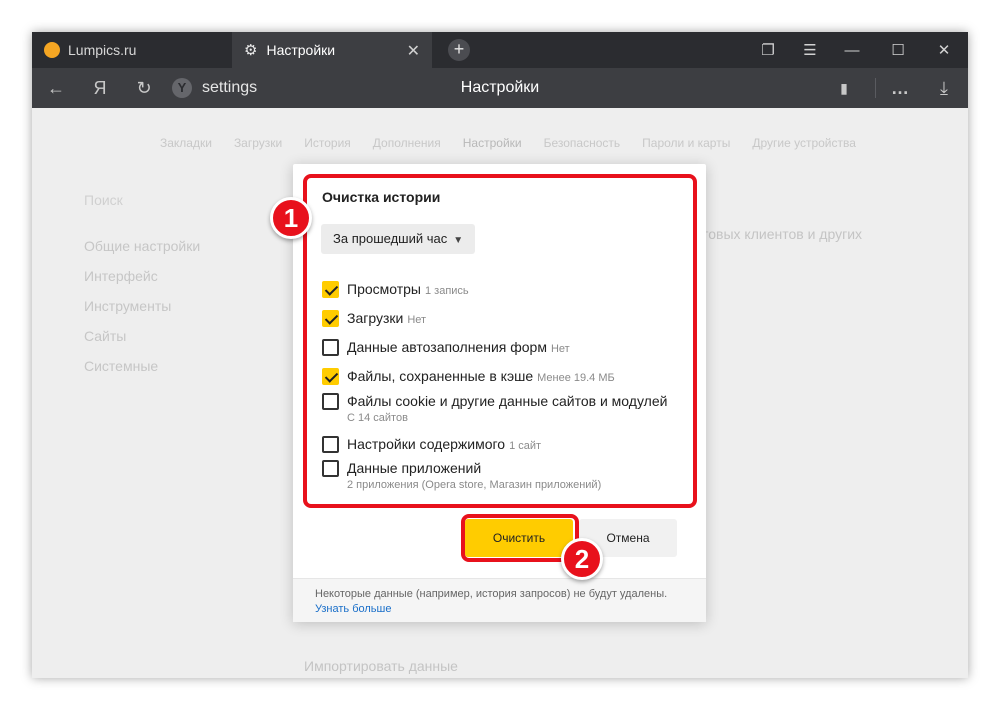 The width and height of the screenshot is (1000, 710). I want to click on tab-settings: ⚙ Настройки ✕, so click(332, 50).